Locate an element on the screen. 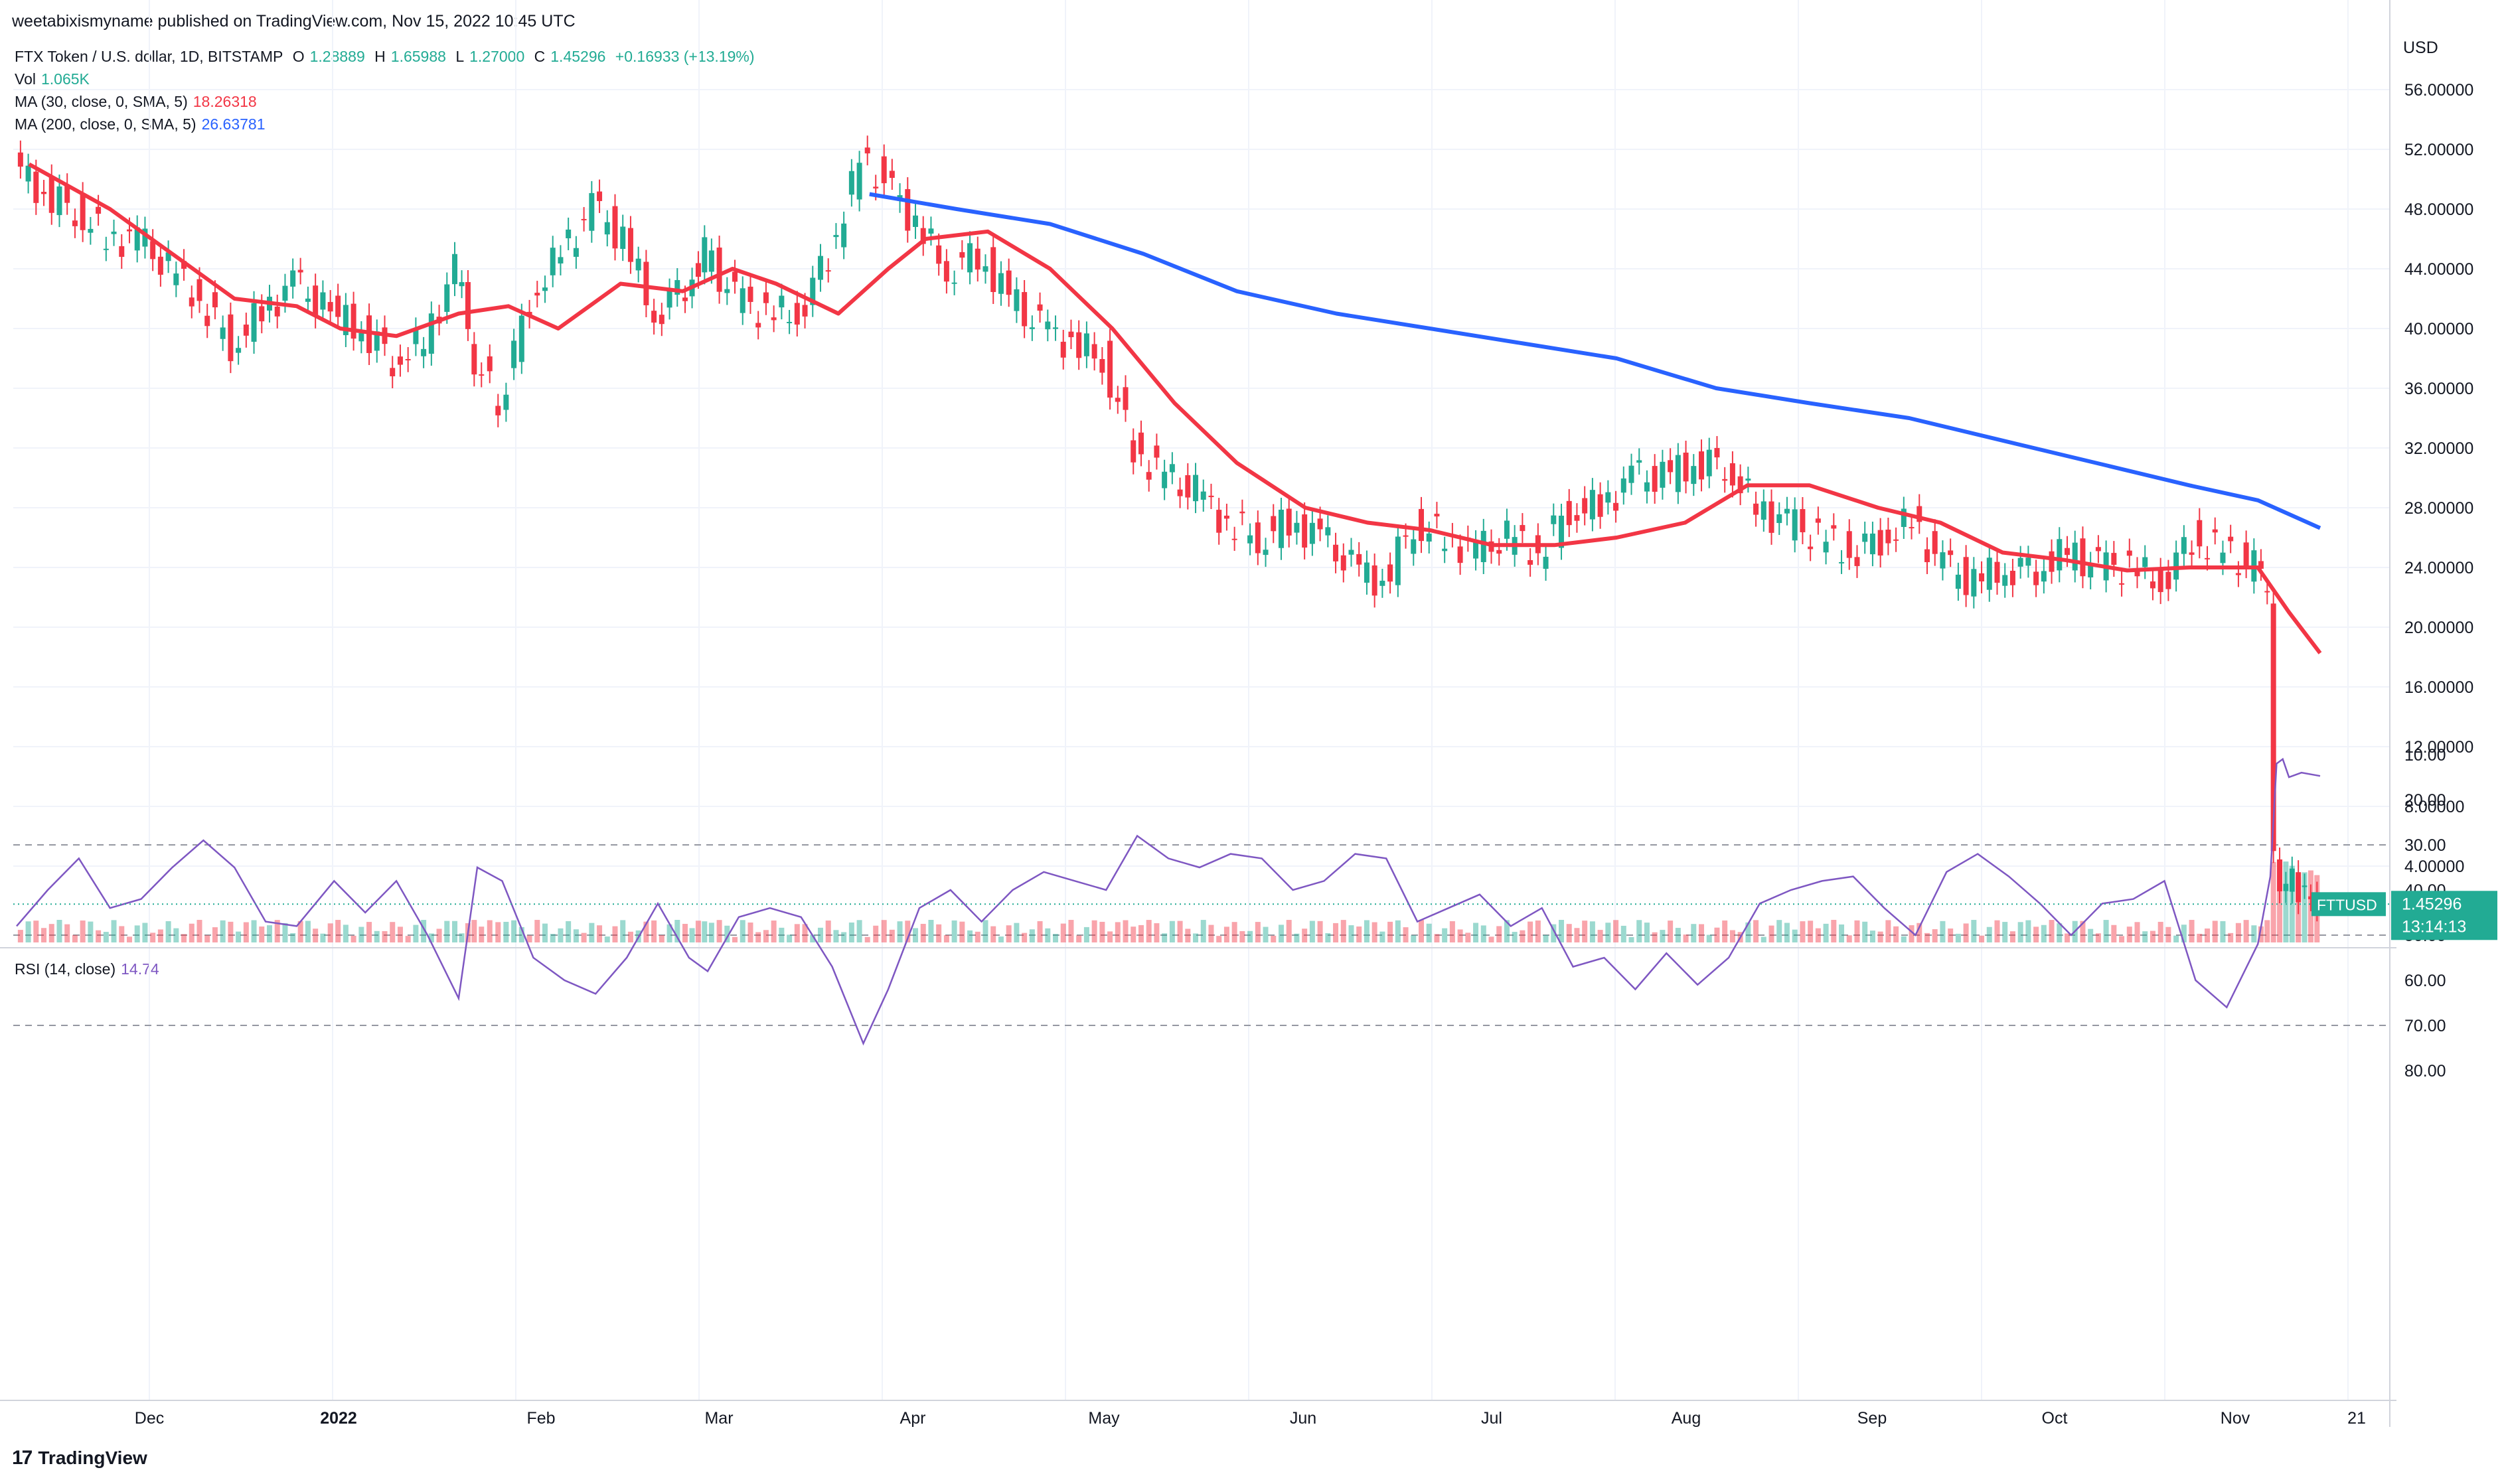 This screenshot has height=1484, width=2504. symbol-tag: FTTUSD is located at coordinates (2347, 904).